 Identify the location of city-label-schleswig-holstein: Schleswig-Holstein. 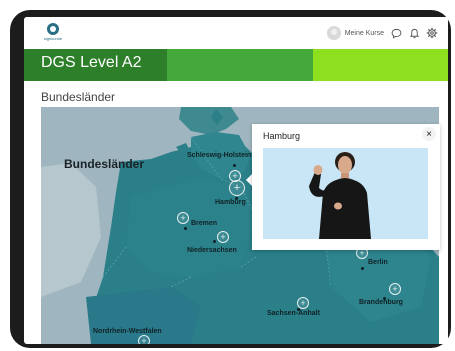
(219, 155).